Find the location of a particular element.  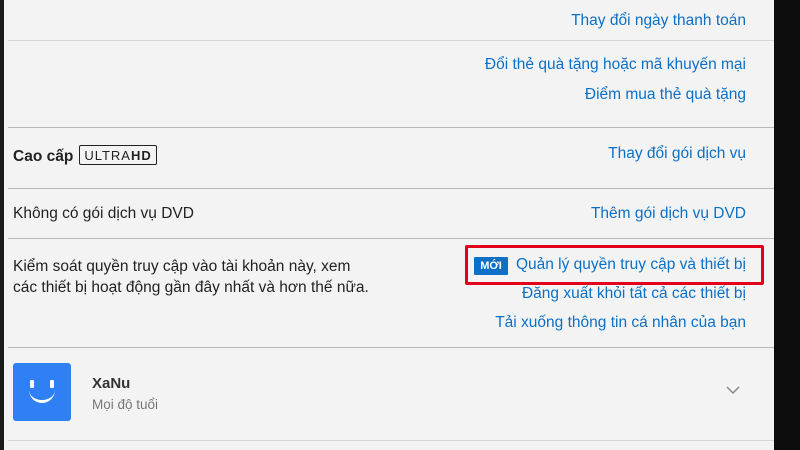

redeem-gift-card-link: Đổi thẻ quà tặng hoặc mã khuyến mại is located at coordinates (615, 65).